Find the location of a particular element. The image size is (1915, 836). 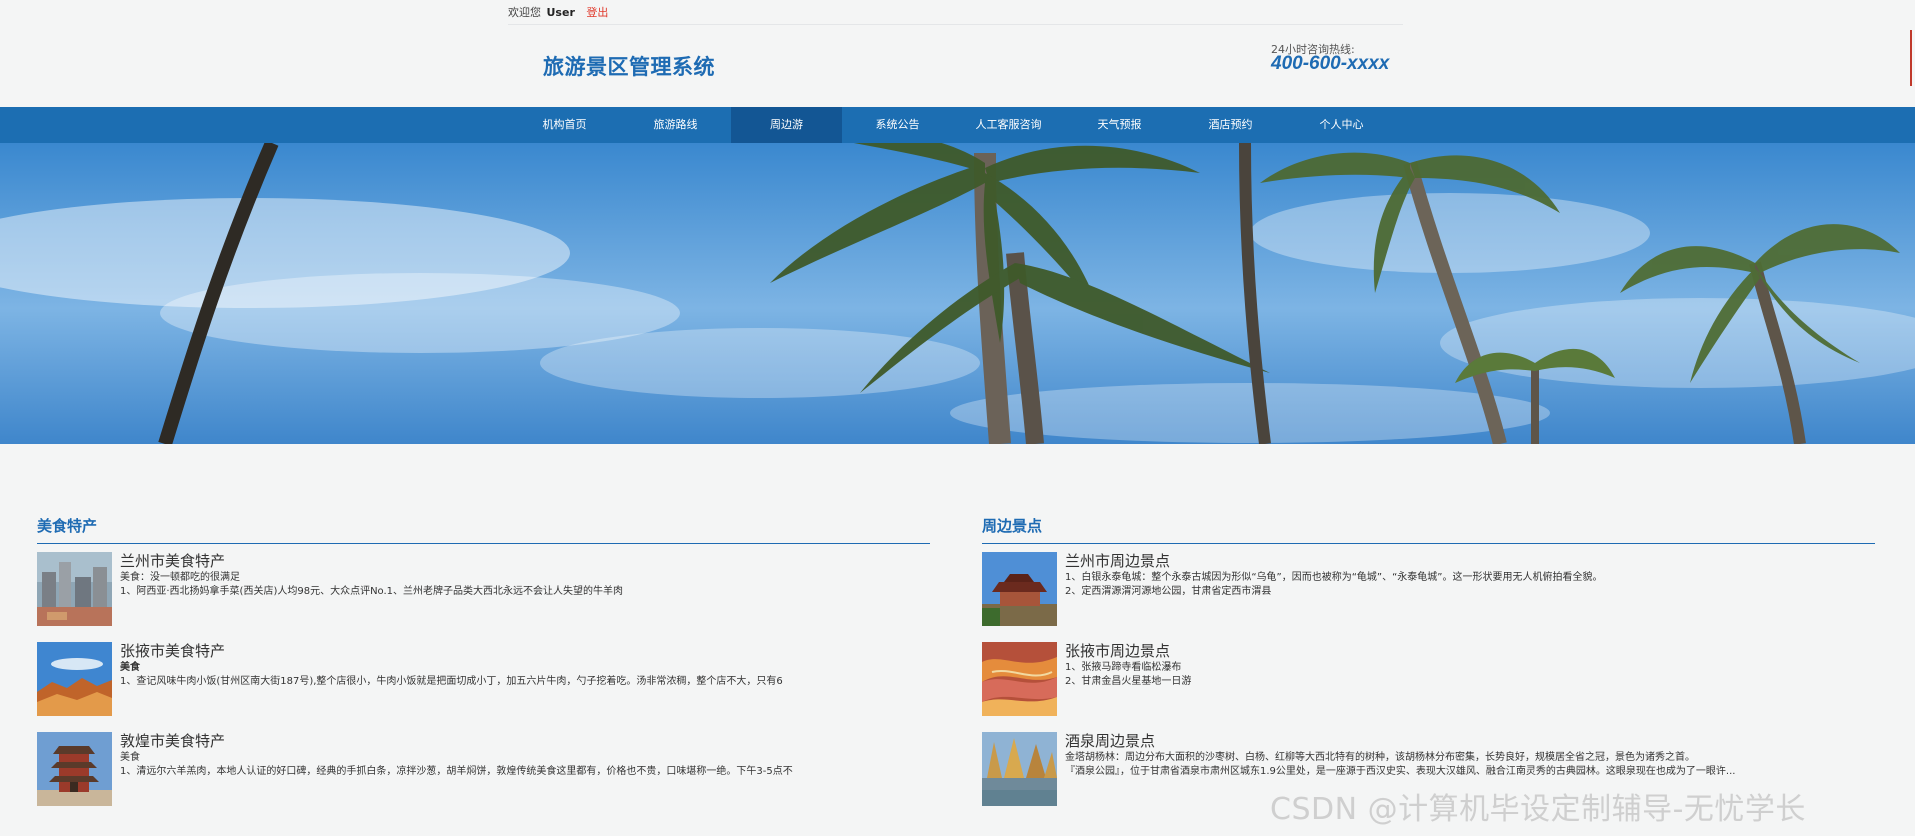

top-bar: 欢迎您 User 登出 is located at coordinates (955, 15).